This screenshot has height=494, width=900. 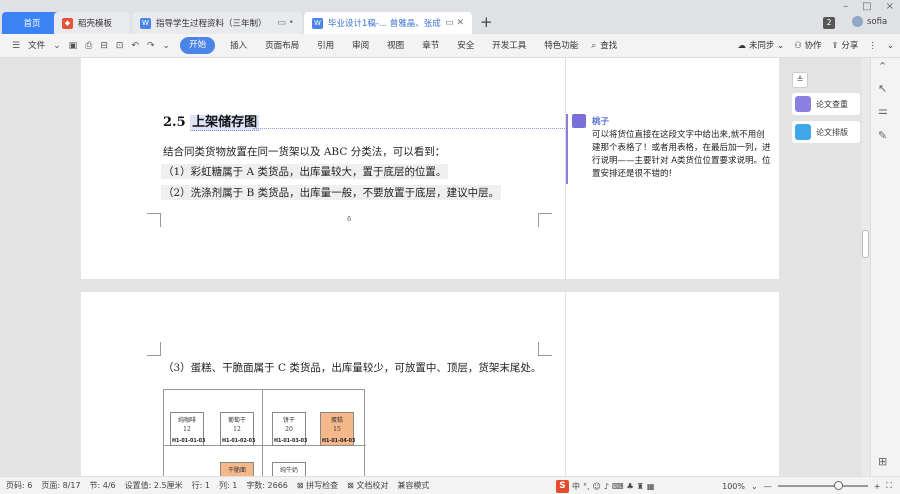 What do you see at coordinates (509, 46) in the screenshot?
I see `menu-developer: 开发工具` at bounding box center [509, 46].